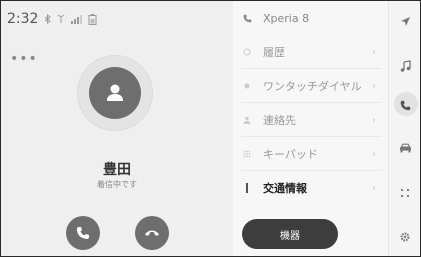 This screenshot has width=421, height=257. I want to click on more-options-icon: •••, so click(24, 59).